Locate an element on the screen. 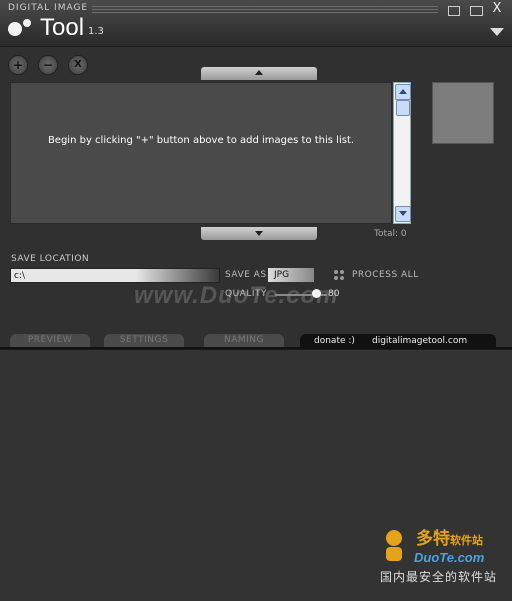 The height and width of the screenshot is (601, 512). watermark-domain: DuoTe.com is located at coordinates (449, 557).